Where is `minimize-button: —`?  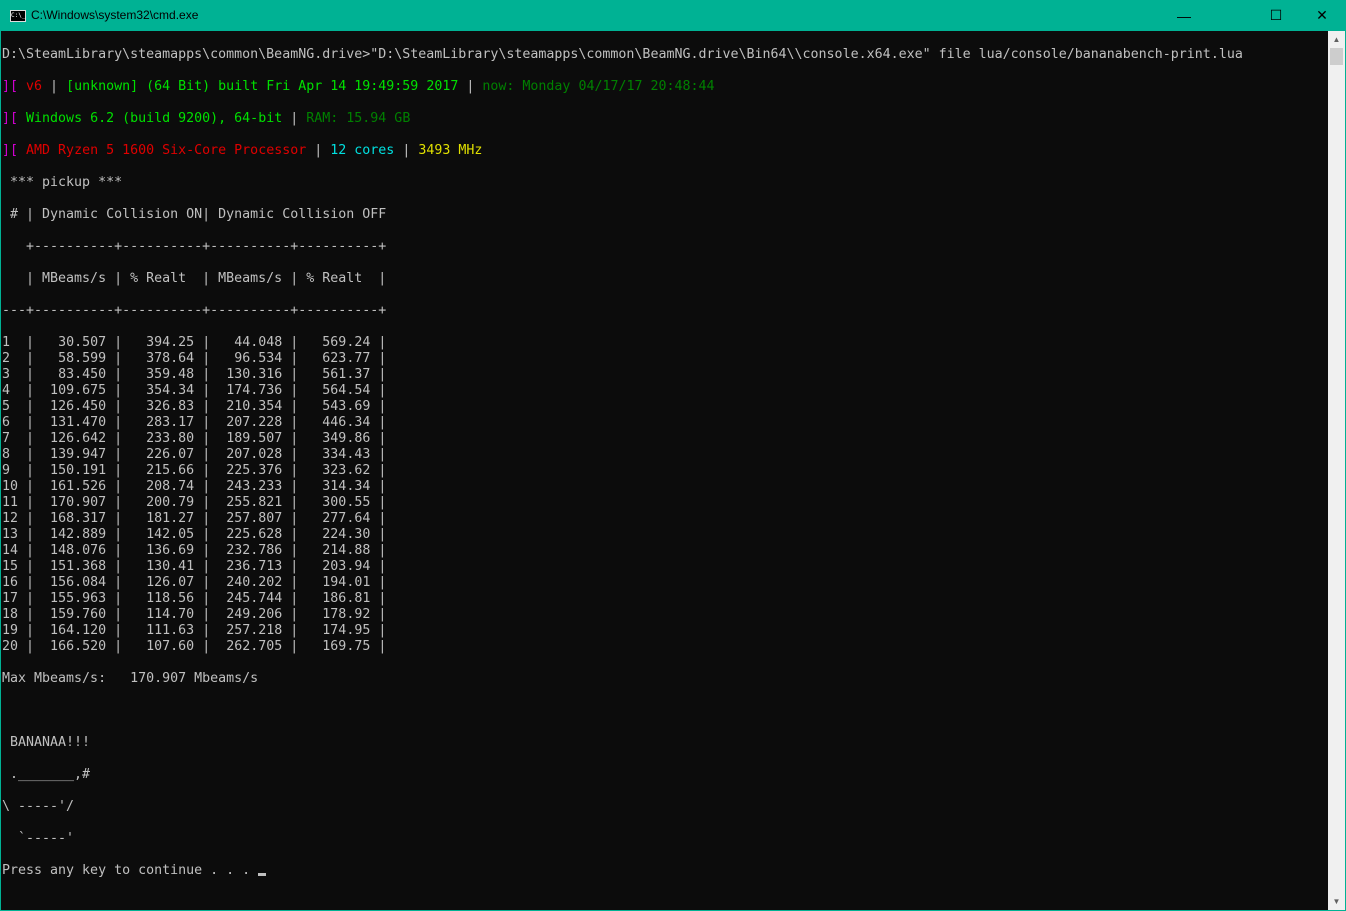 minimize-button: — is located at coordinates (1184, 15).